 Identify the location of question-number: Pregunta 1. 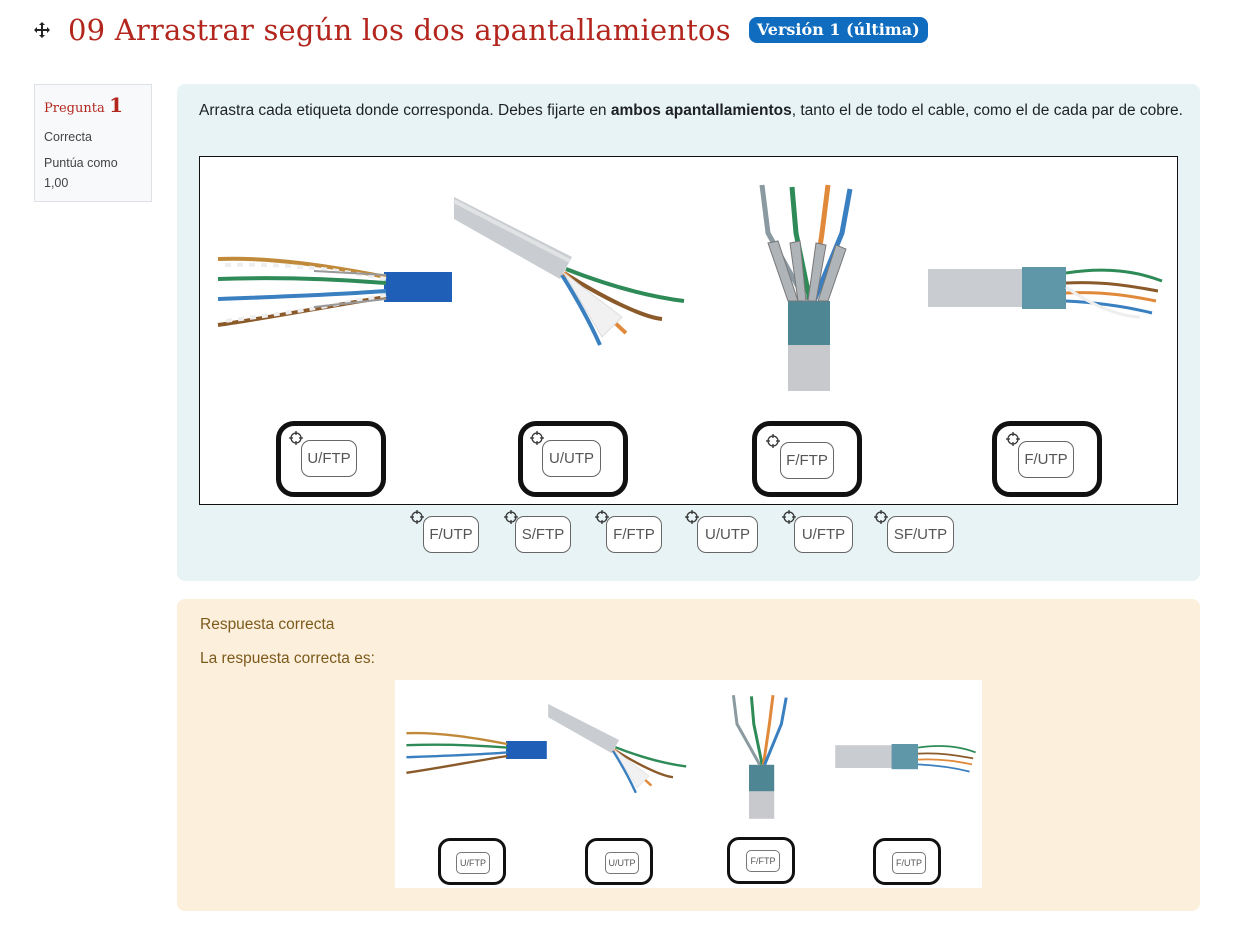
(93, 105).